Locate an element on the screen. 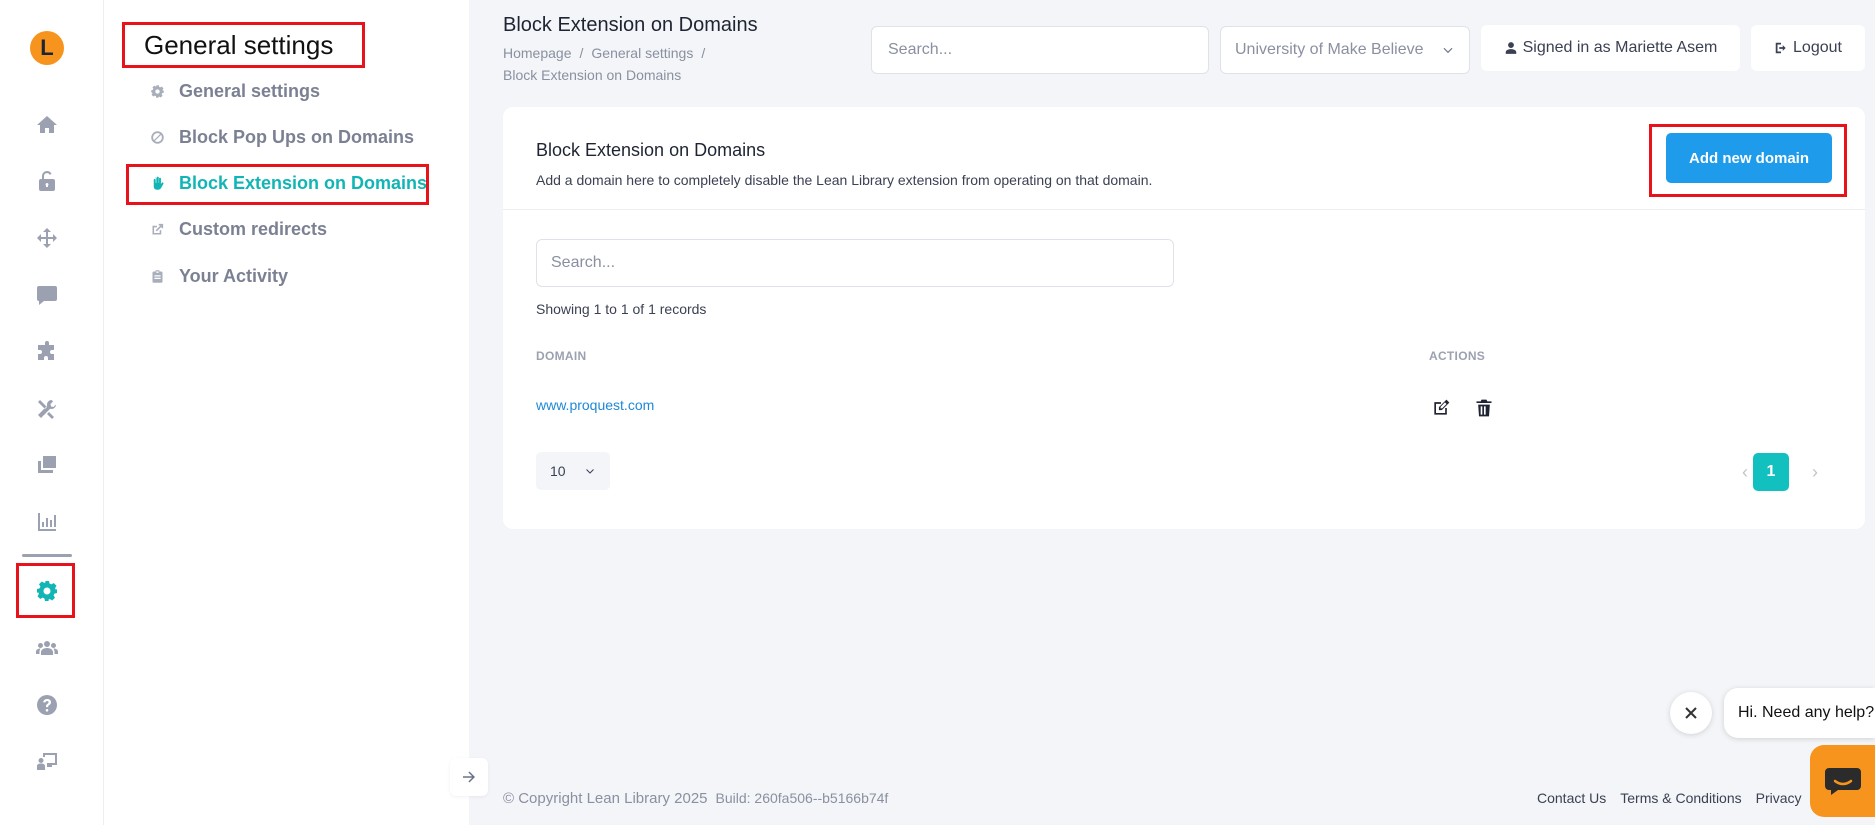 The image size is (1875, 825). pagination-page-1: 1 is located at coordinates (1771, 472).